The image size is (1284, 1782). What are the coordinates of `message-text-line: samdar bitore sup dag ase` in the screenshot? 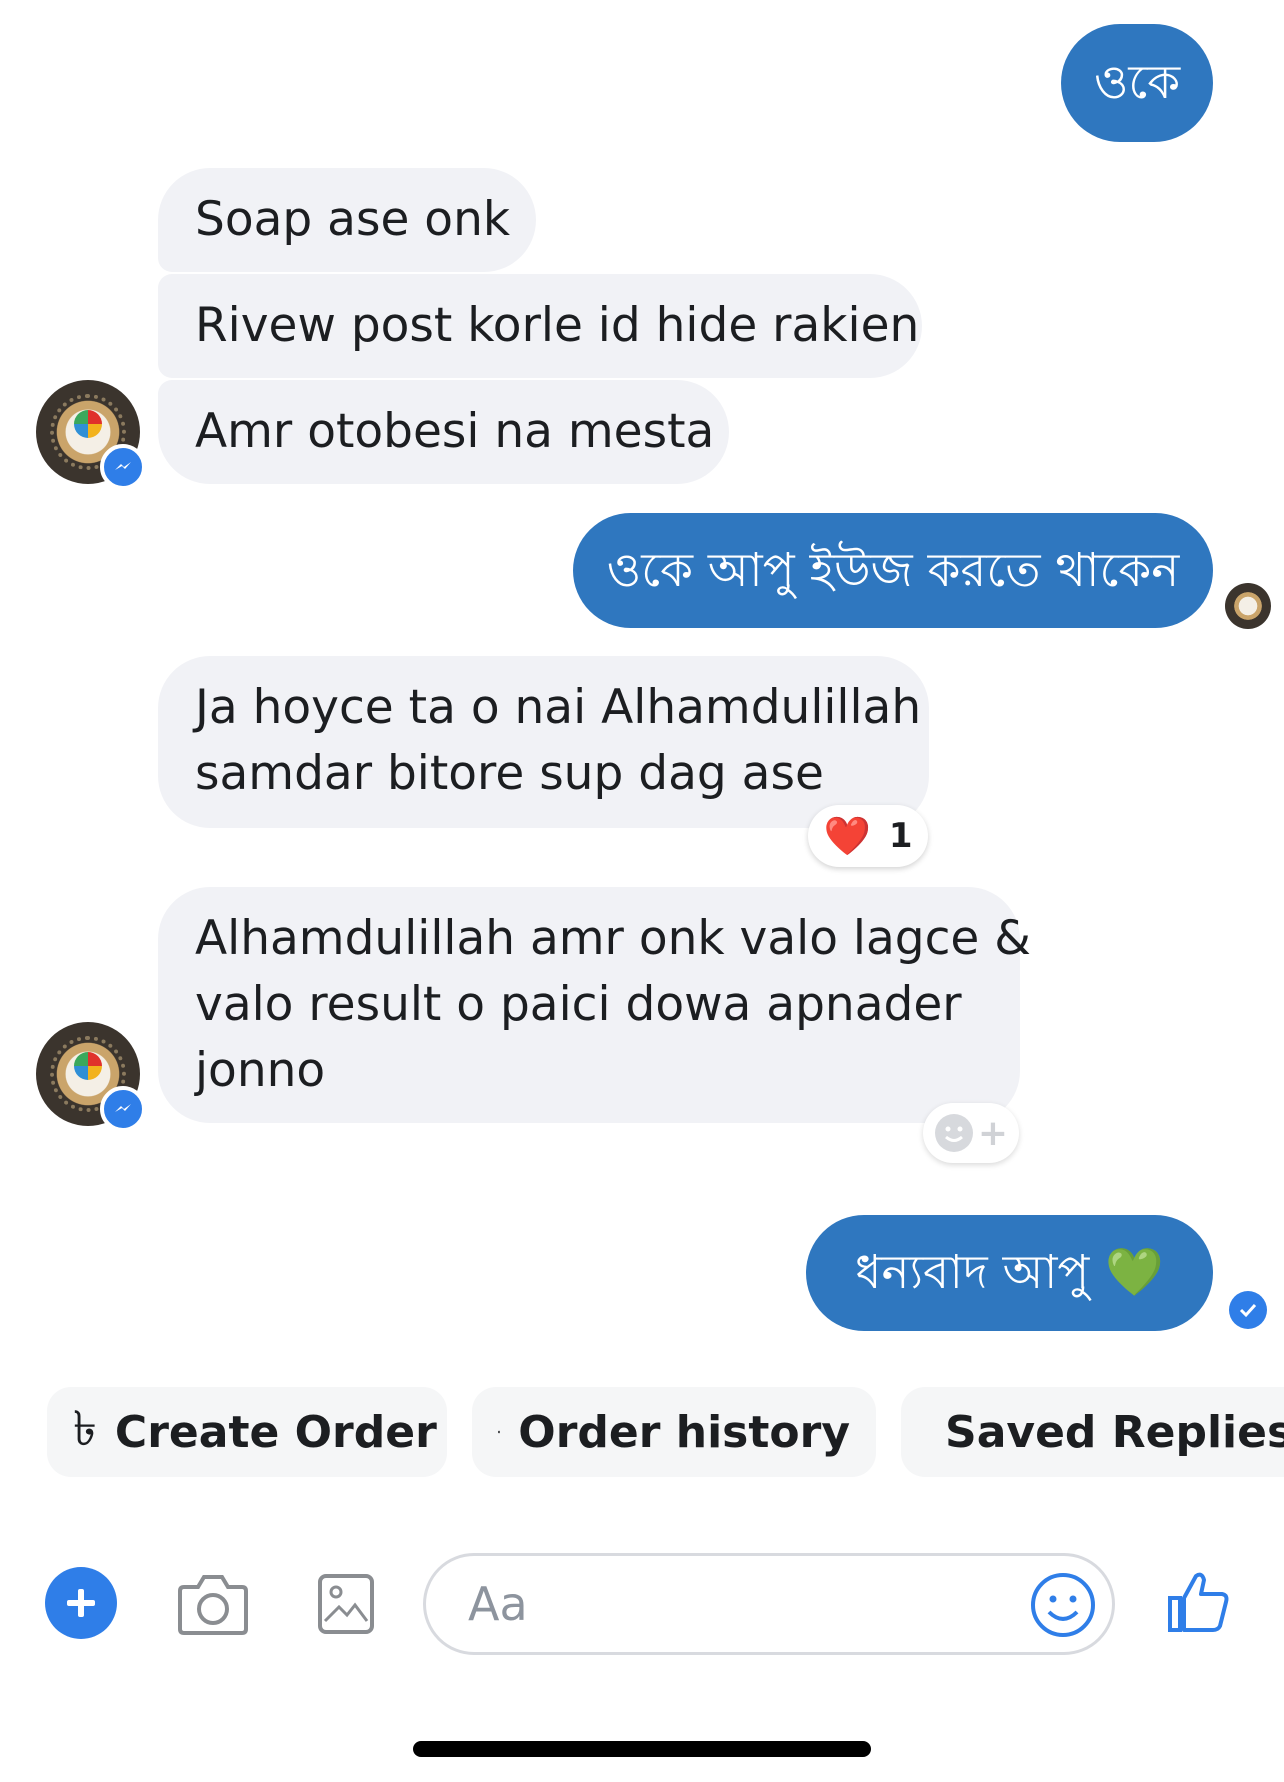 It's located at (509, 773).